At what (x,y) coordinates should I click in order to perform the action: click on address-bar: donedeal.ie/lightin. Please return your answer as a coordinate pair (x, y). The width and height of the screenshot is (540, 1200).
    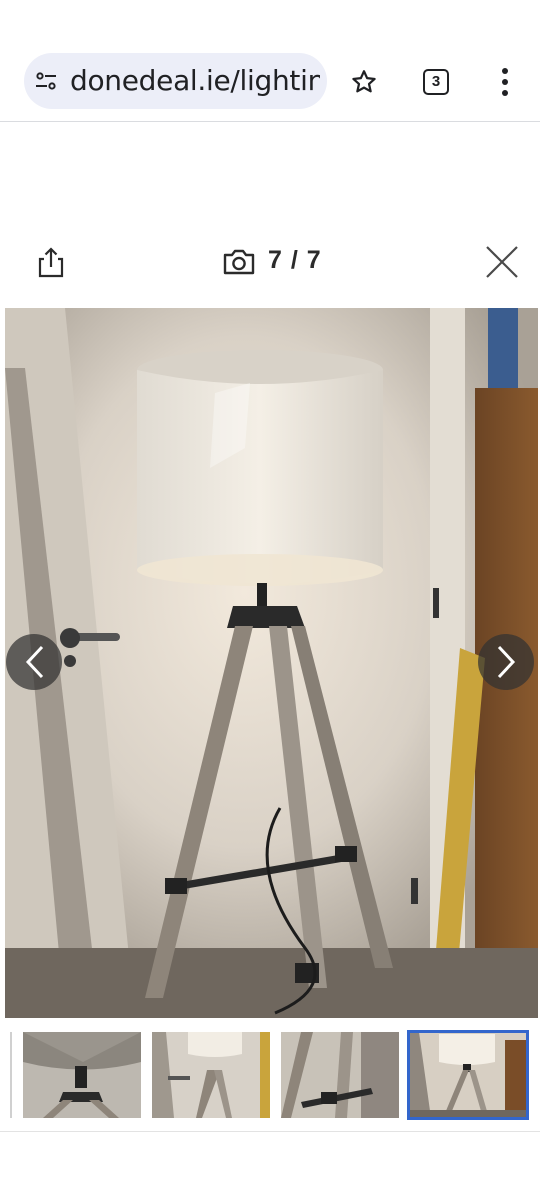
    Looking at the image, I should click on (175, 81).